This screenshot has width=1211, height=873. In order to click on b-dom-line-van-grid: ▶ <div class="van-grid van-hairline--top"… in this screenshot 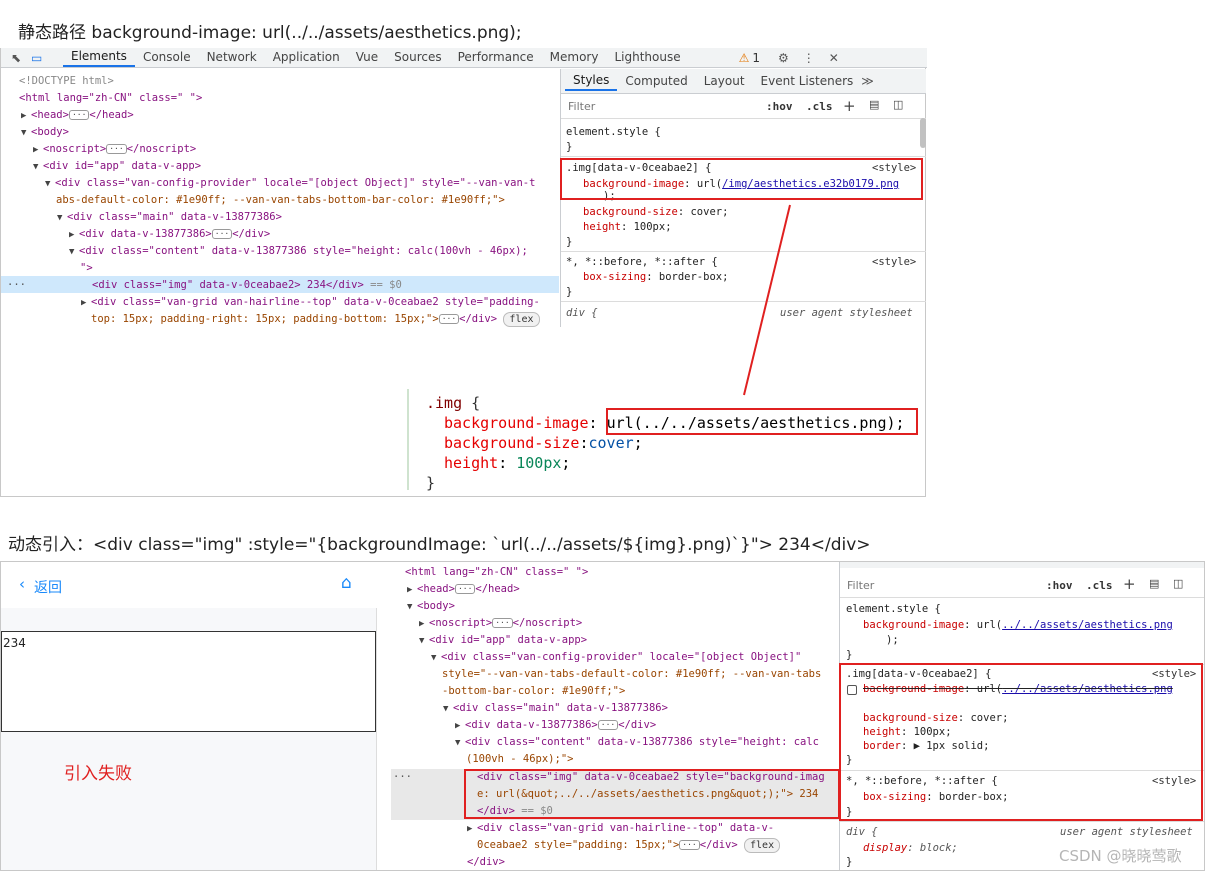, I will do `click(620, 829)`.